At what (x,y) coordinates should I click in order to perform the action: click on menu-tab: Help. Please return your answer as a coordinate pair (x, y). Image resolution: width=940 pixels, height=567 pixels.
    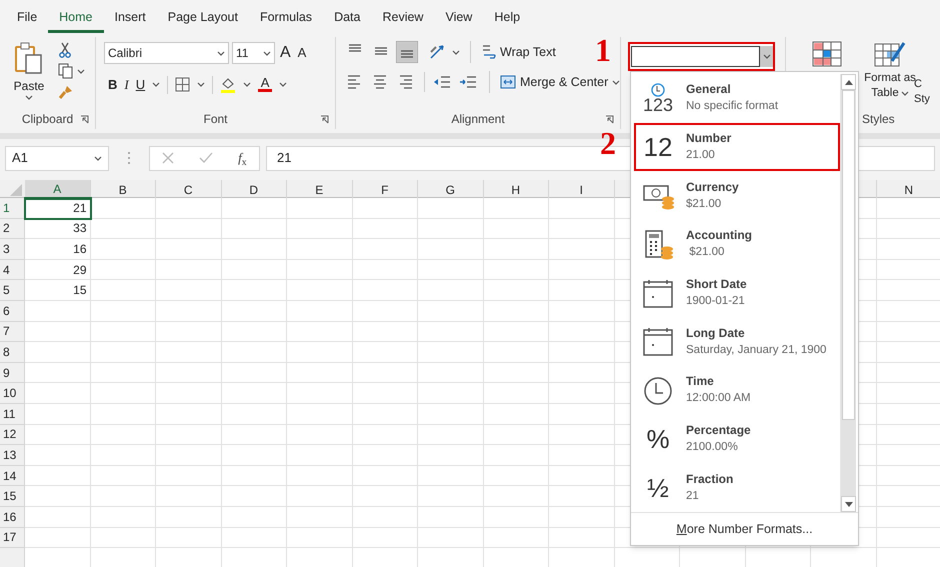
    Looking at the image, I should click on (507, 19).